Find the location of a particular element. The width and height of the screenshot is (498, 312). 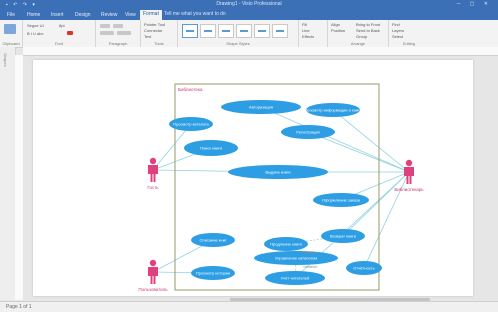

horizontal-ruler is located at coordinates (260, 51).